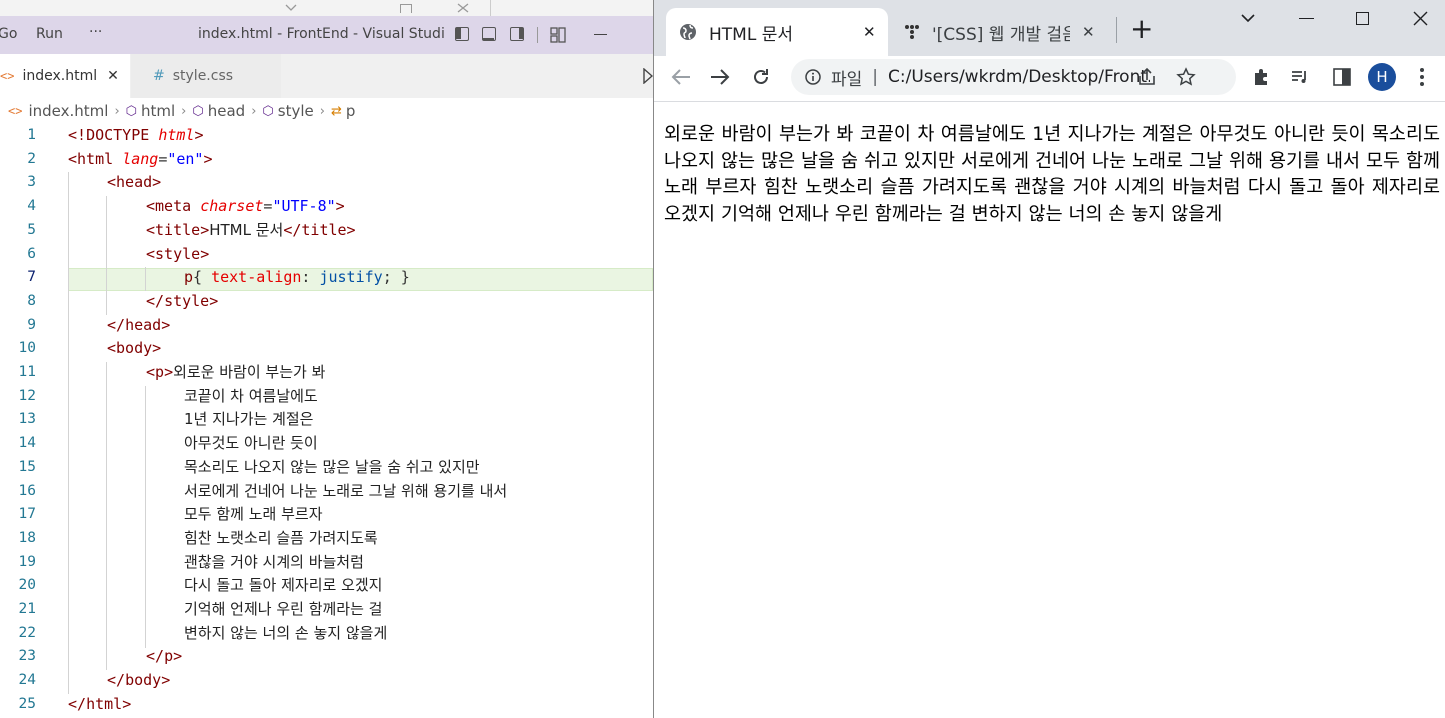 This screenshot has width=1445, height=718. I want to click on code-line: 25 </html>, so click(326, 705).